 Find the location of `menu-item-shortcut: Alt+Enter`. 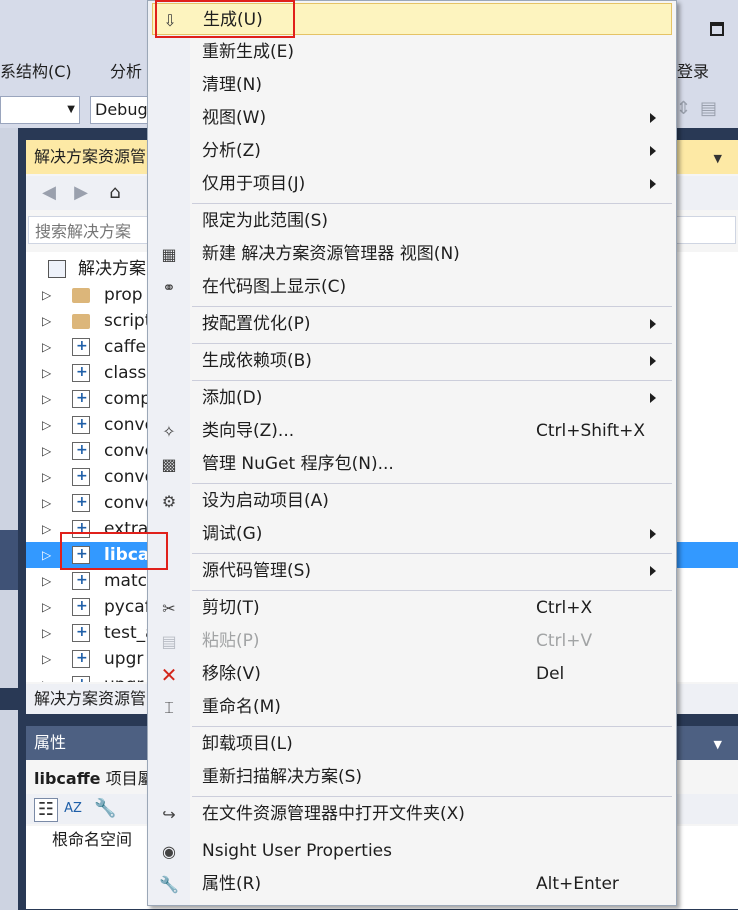

menu-item-shortcut: Alt+Enter is located at coordinates (577, 884).